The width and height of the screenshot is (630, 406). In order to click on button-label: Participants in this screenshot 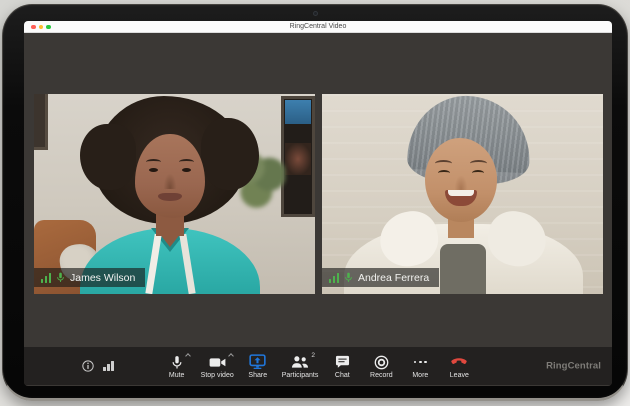, I will do `click(300, 375)`.